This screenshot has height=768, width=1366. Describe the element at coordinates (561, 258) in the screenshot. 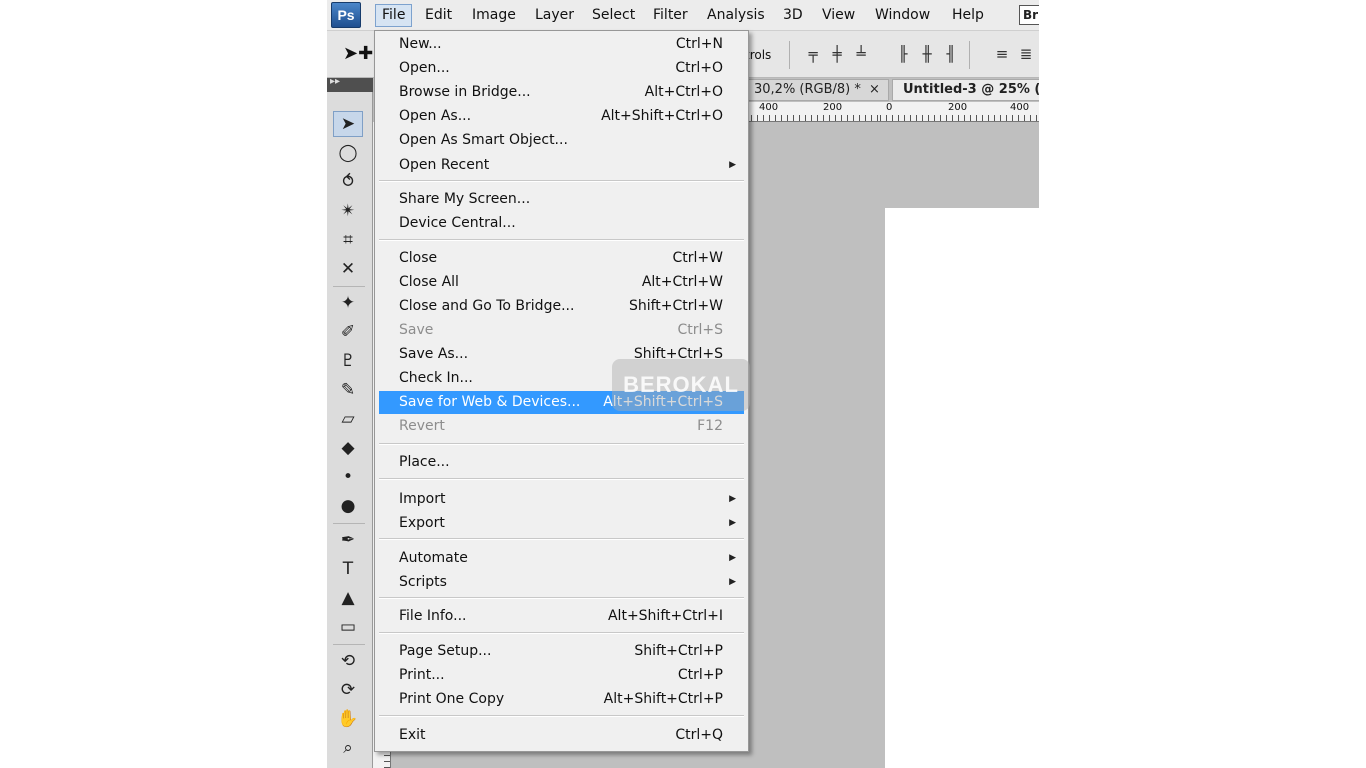

I see `menu-item-close: Close Ctrl+W` at that location.